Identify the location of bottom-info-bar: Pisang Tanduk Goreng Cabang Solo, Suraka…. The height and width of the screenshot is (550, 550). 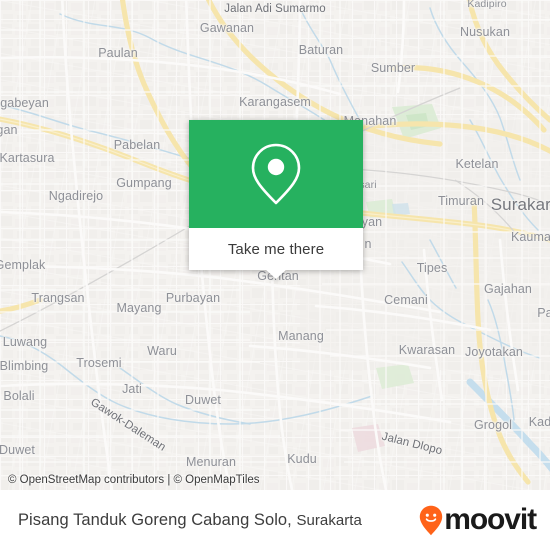
(275, 520).